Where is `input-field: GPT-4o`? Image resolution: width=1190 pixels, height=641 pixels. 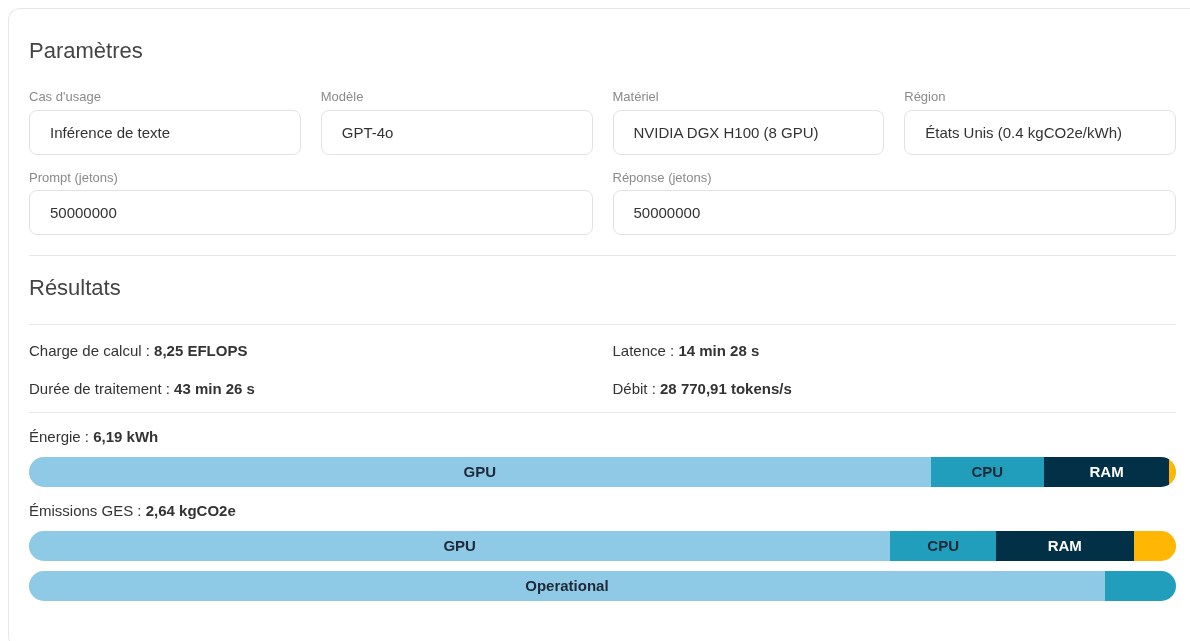 input-field: GPT-4o is located at coordinates (456, 132).